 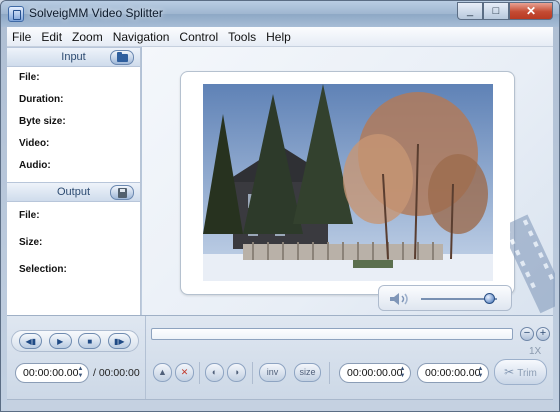 What do you see at coordinates (242, 37) in the screenshot?
I see `menu-tools: Tools` at bounding box center [242, 37].